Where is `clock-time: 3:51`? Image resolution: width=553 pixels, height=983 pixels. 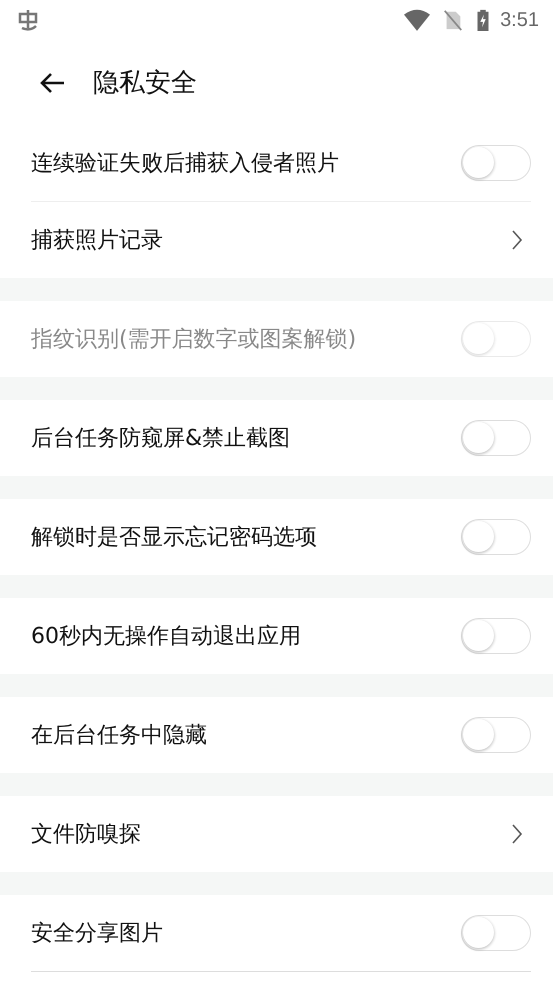
clock-time: 3:51 is located at coordinates (519, 20).